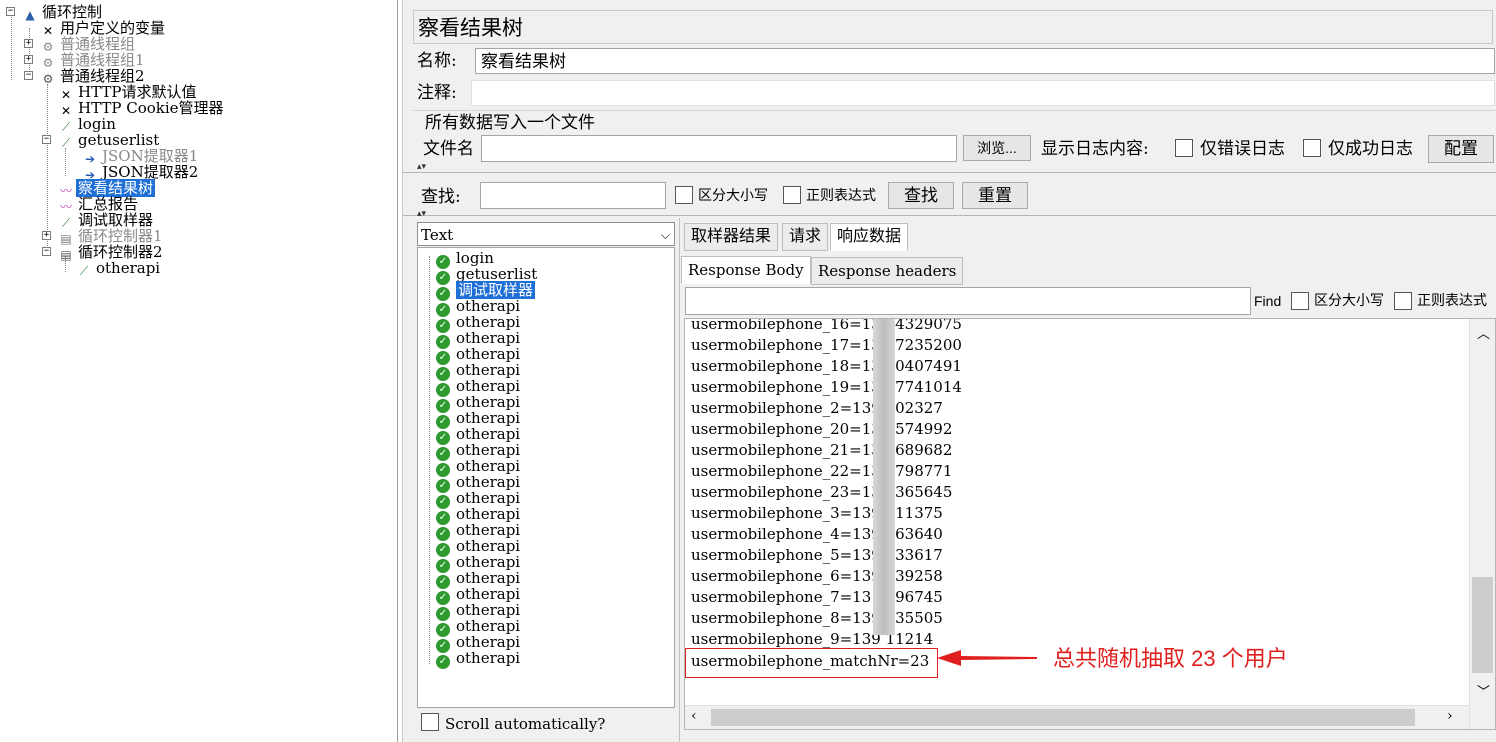  Describe the element at coordinates (142, 109) in the screenshot. I see `tree-item-cookie-manager: ✕ HTTP Cookie管理器` at that location.